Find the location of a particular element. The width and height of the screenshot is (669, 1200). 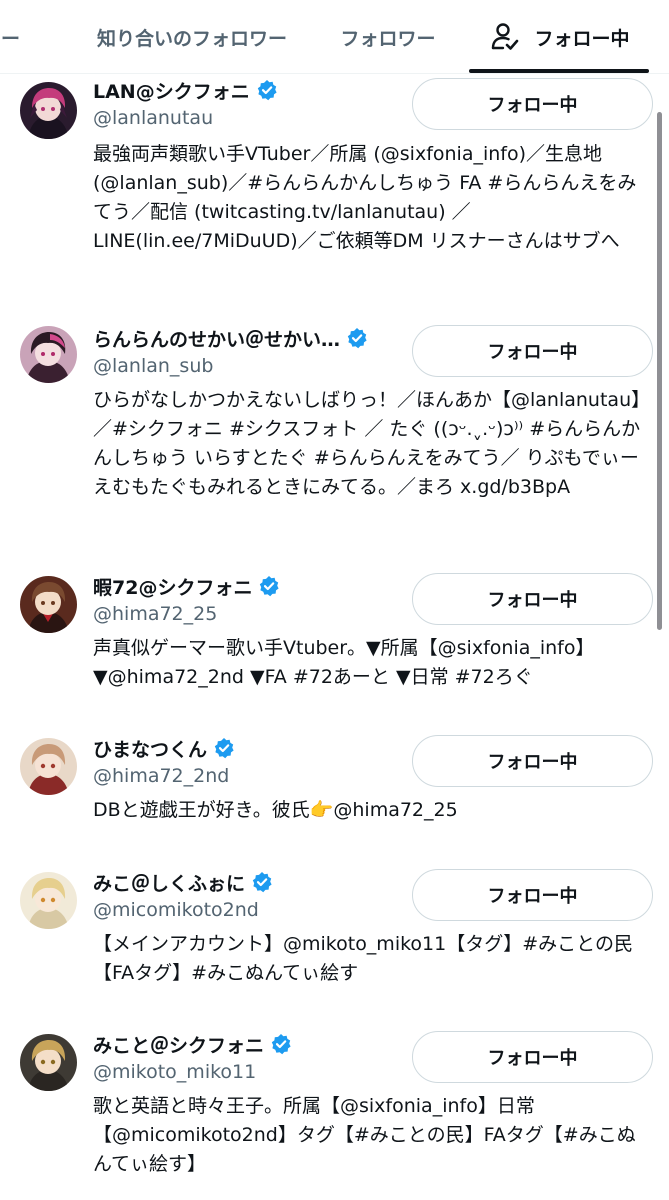

tab-followers-you-know: 知り合いのフォロワー is located at coordinates (192, 37).